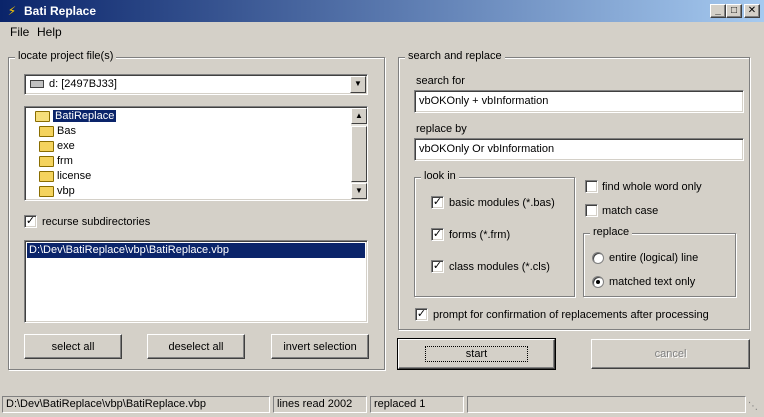 This screenshot has height=417, width=764. What do you see at coordinates (579, 149) in the screenshot?
I see `replace-by-input: vbOKOnly Or vbInformation` at bounding box center [579, 149].